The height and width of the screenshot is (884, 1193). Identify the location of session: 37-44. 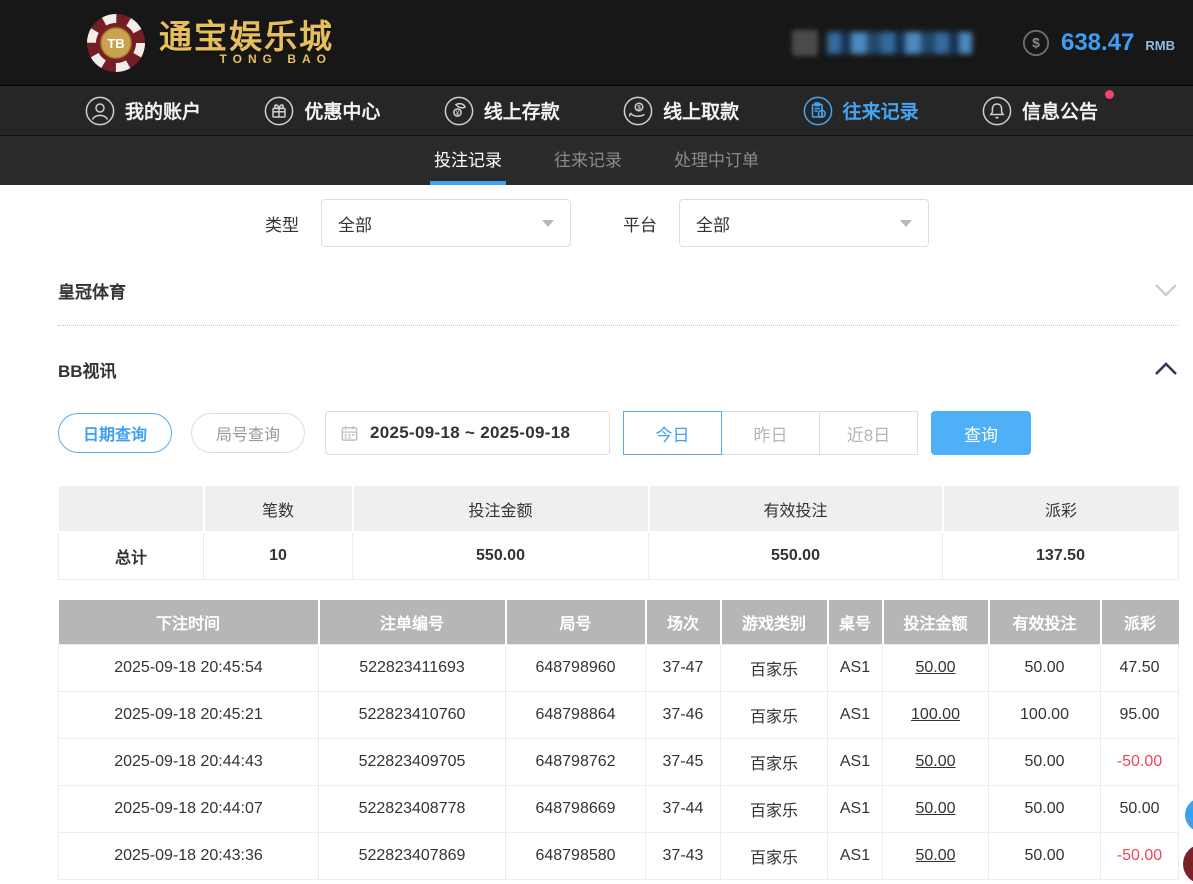
(683, 809).